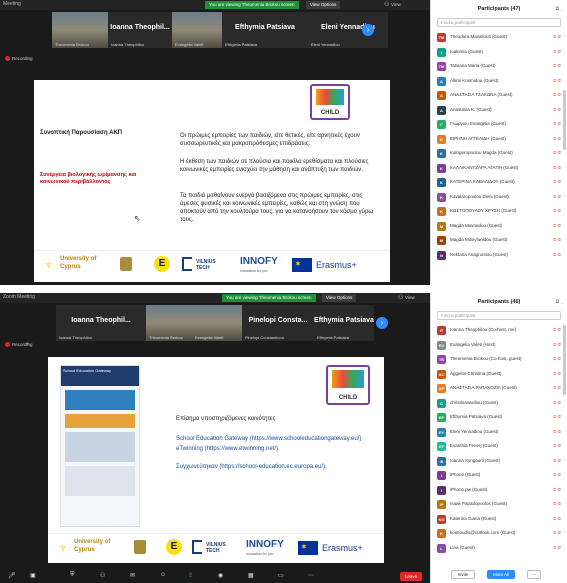 The width and height of the screenshot is (567, 583). Describe the element at coordinates (411, 576) in the screenshot. I see `leave-button: Leave` at that location.